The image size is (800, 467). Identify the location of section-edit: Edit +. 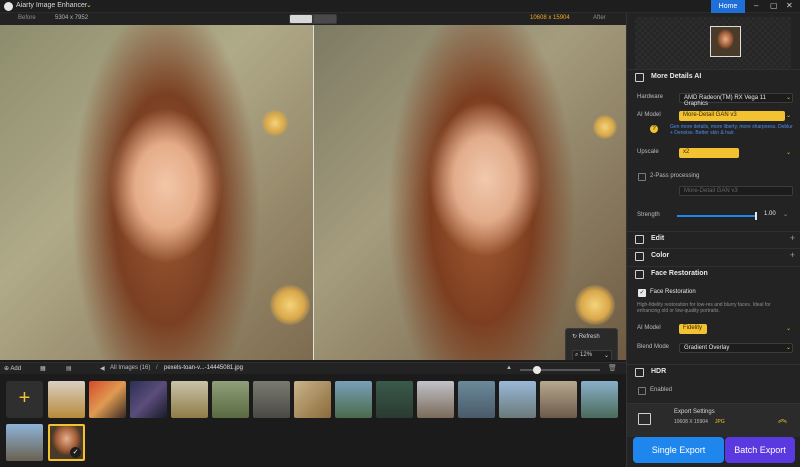
(713, 238).